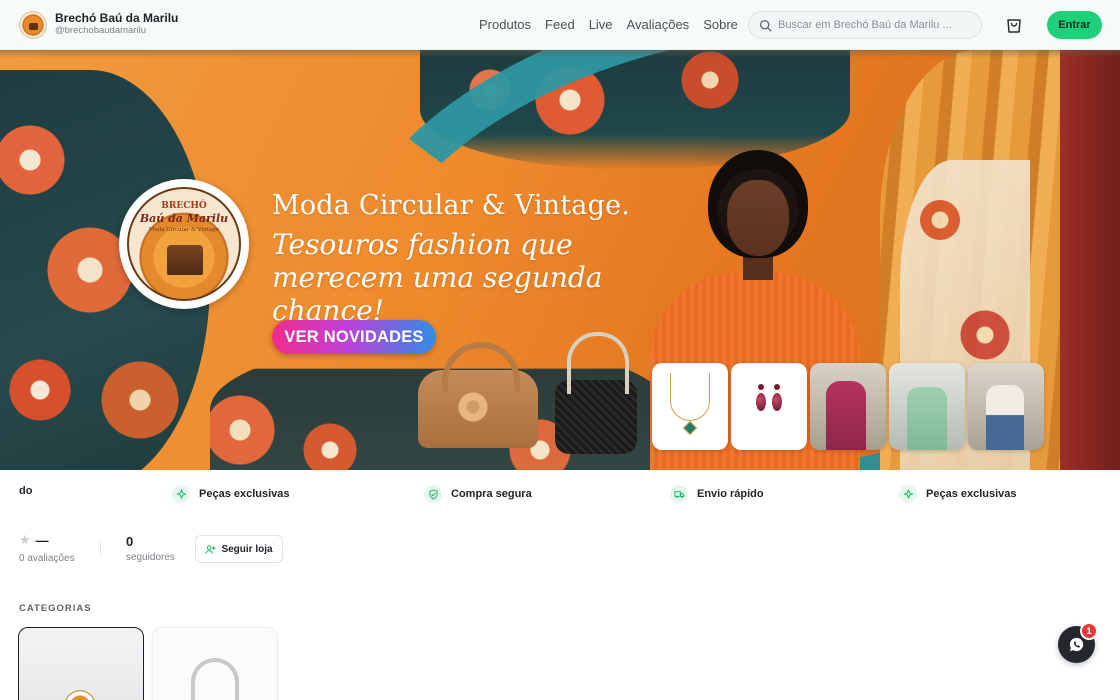 The height and width of the screenshot is (700, 1120). Describe the element at coordinates (761, 397) in the screenshot. I see `earring-left` at that location.